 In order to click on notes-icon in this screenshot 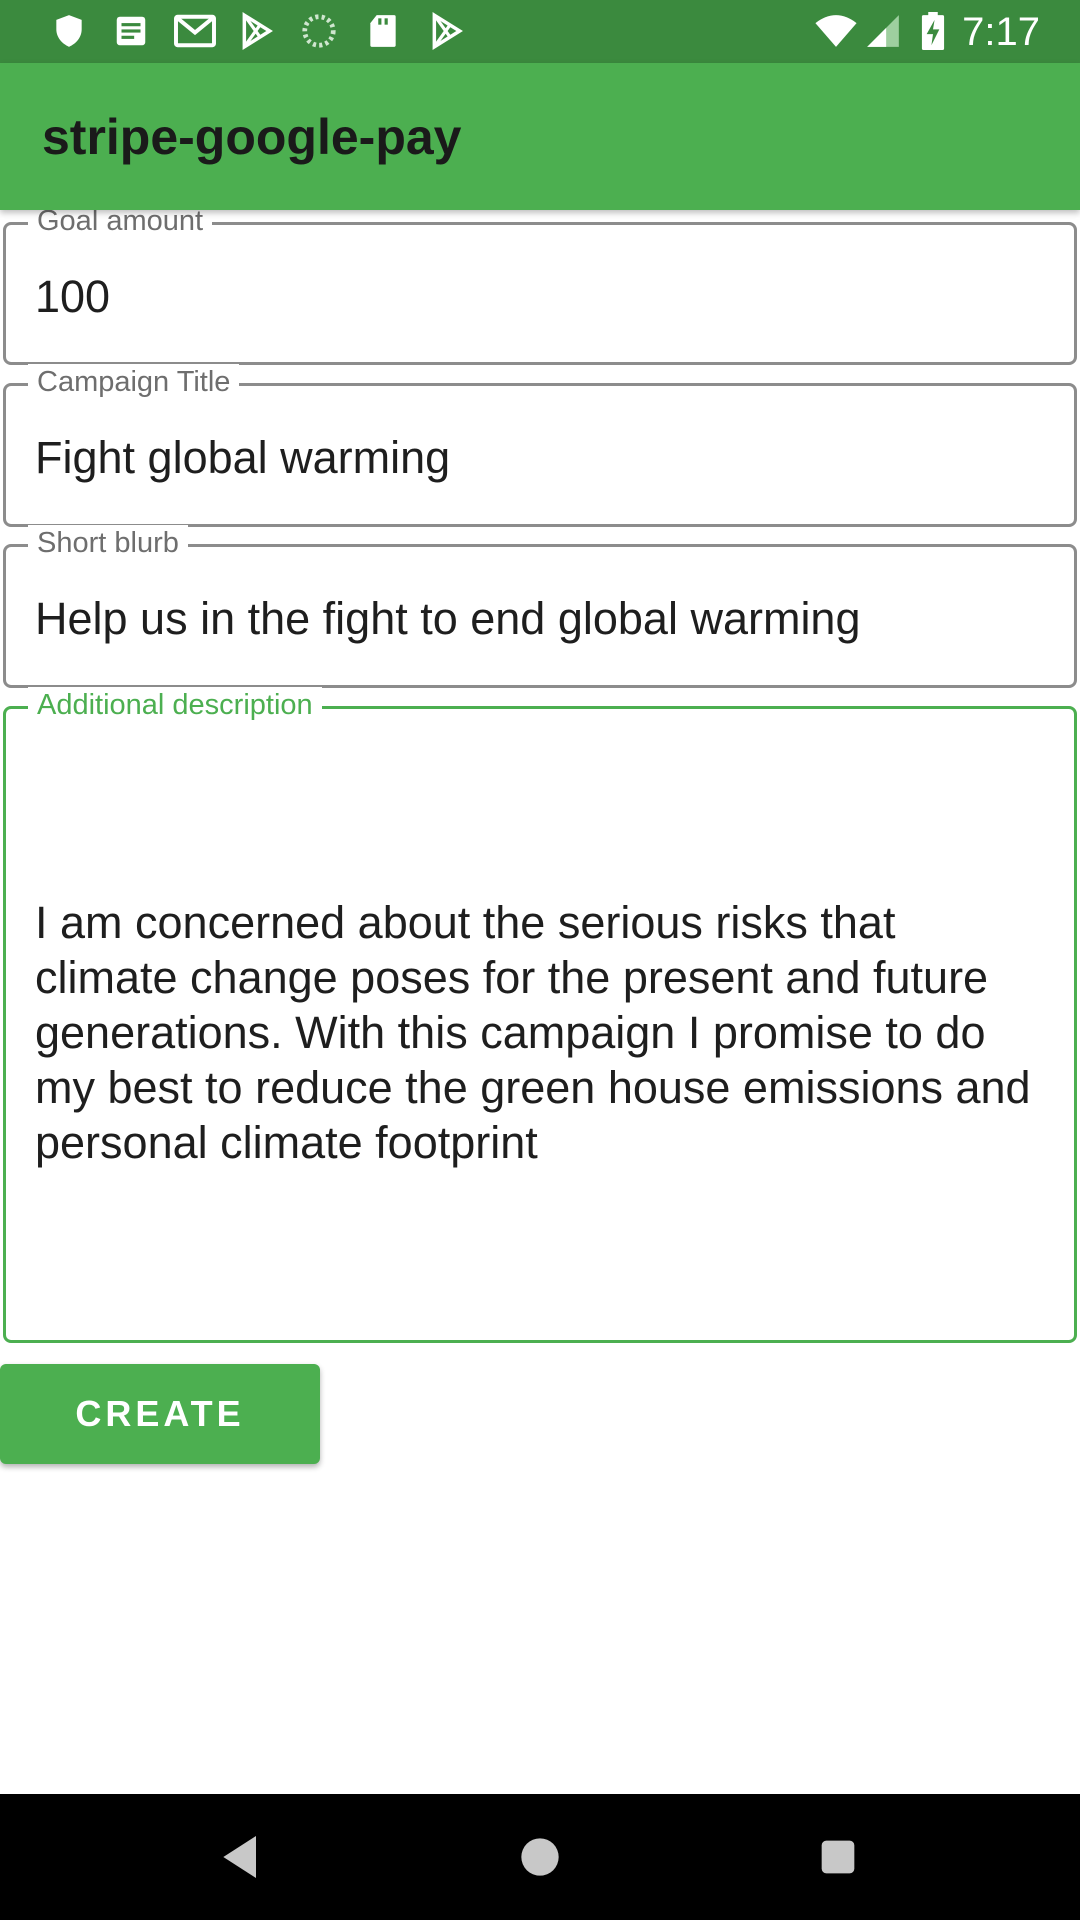, I will do `click(131, 31)`.